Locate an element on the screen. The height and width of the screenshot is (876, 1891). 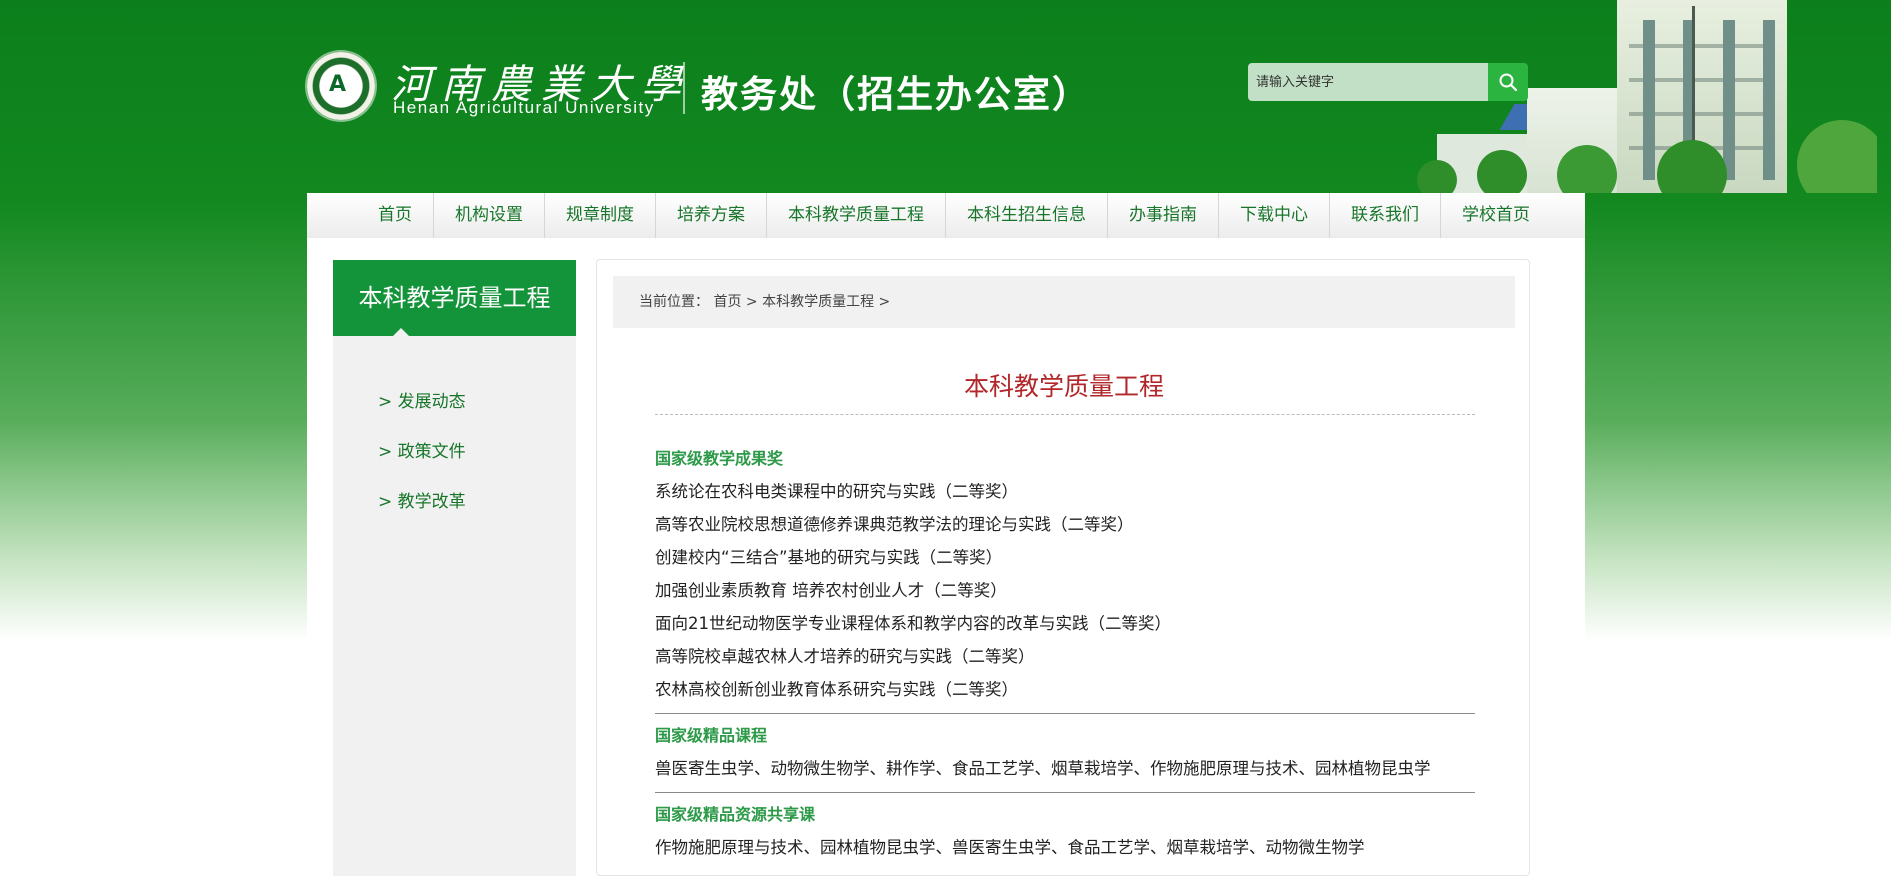
sidebar-list: > 发展动态 > 政策文件 > 教学改革 is located at coordinates (454, 436).